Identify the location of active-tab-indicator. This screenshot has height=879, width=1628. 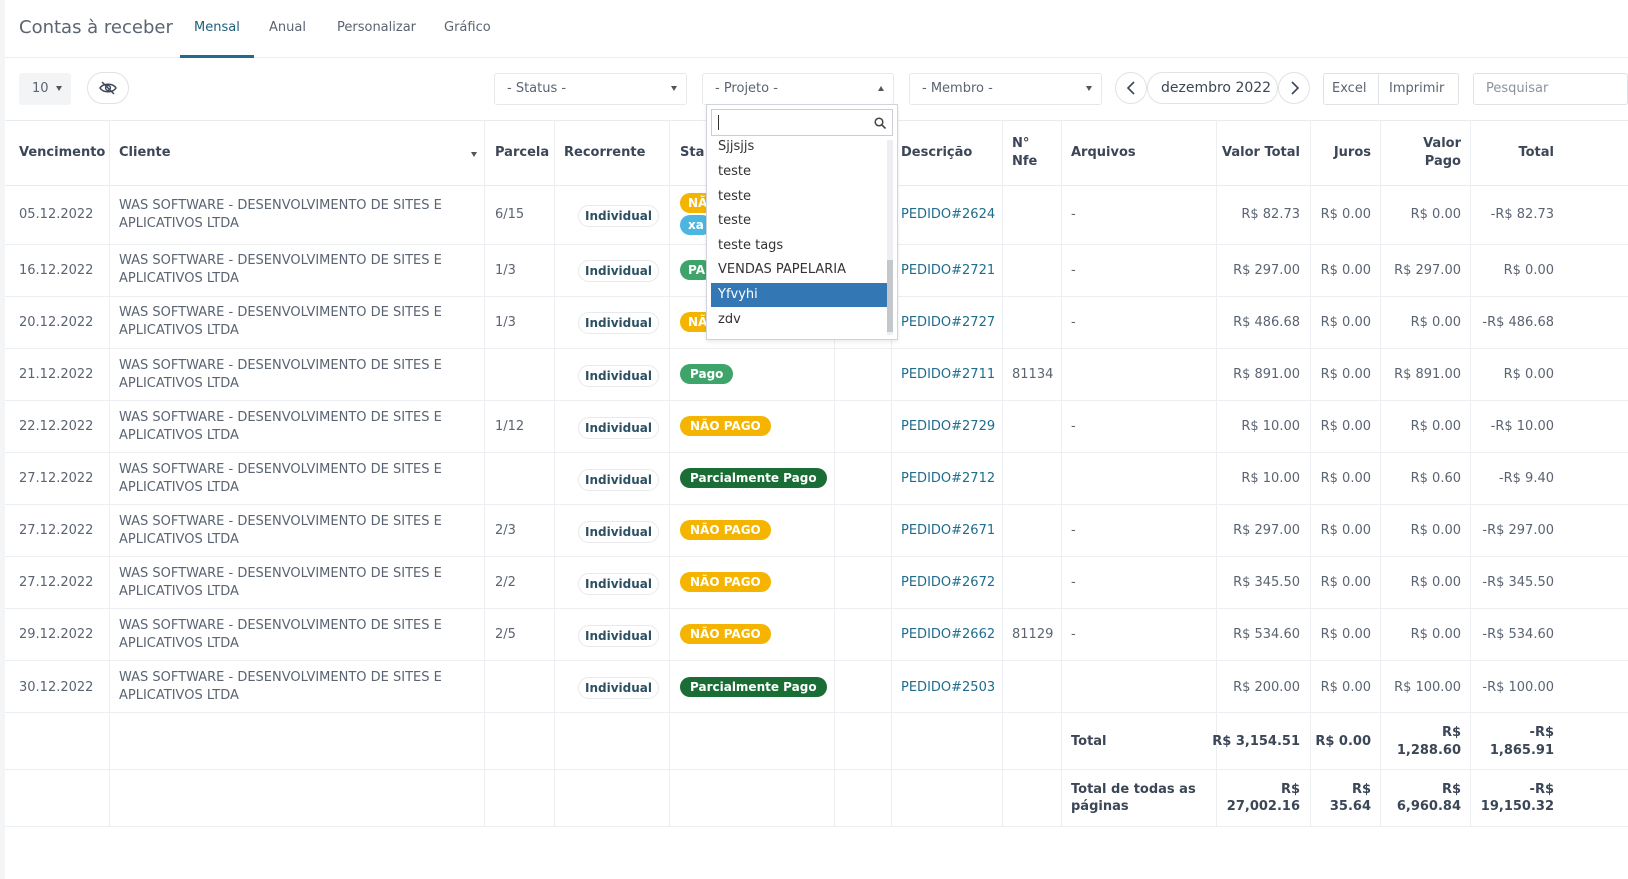
(217, 56).